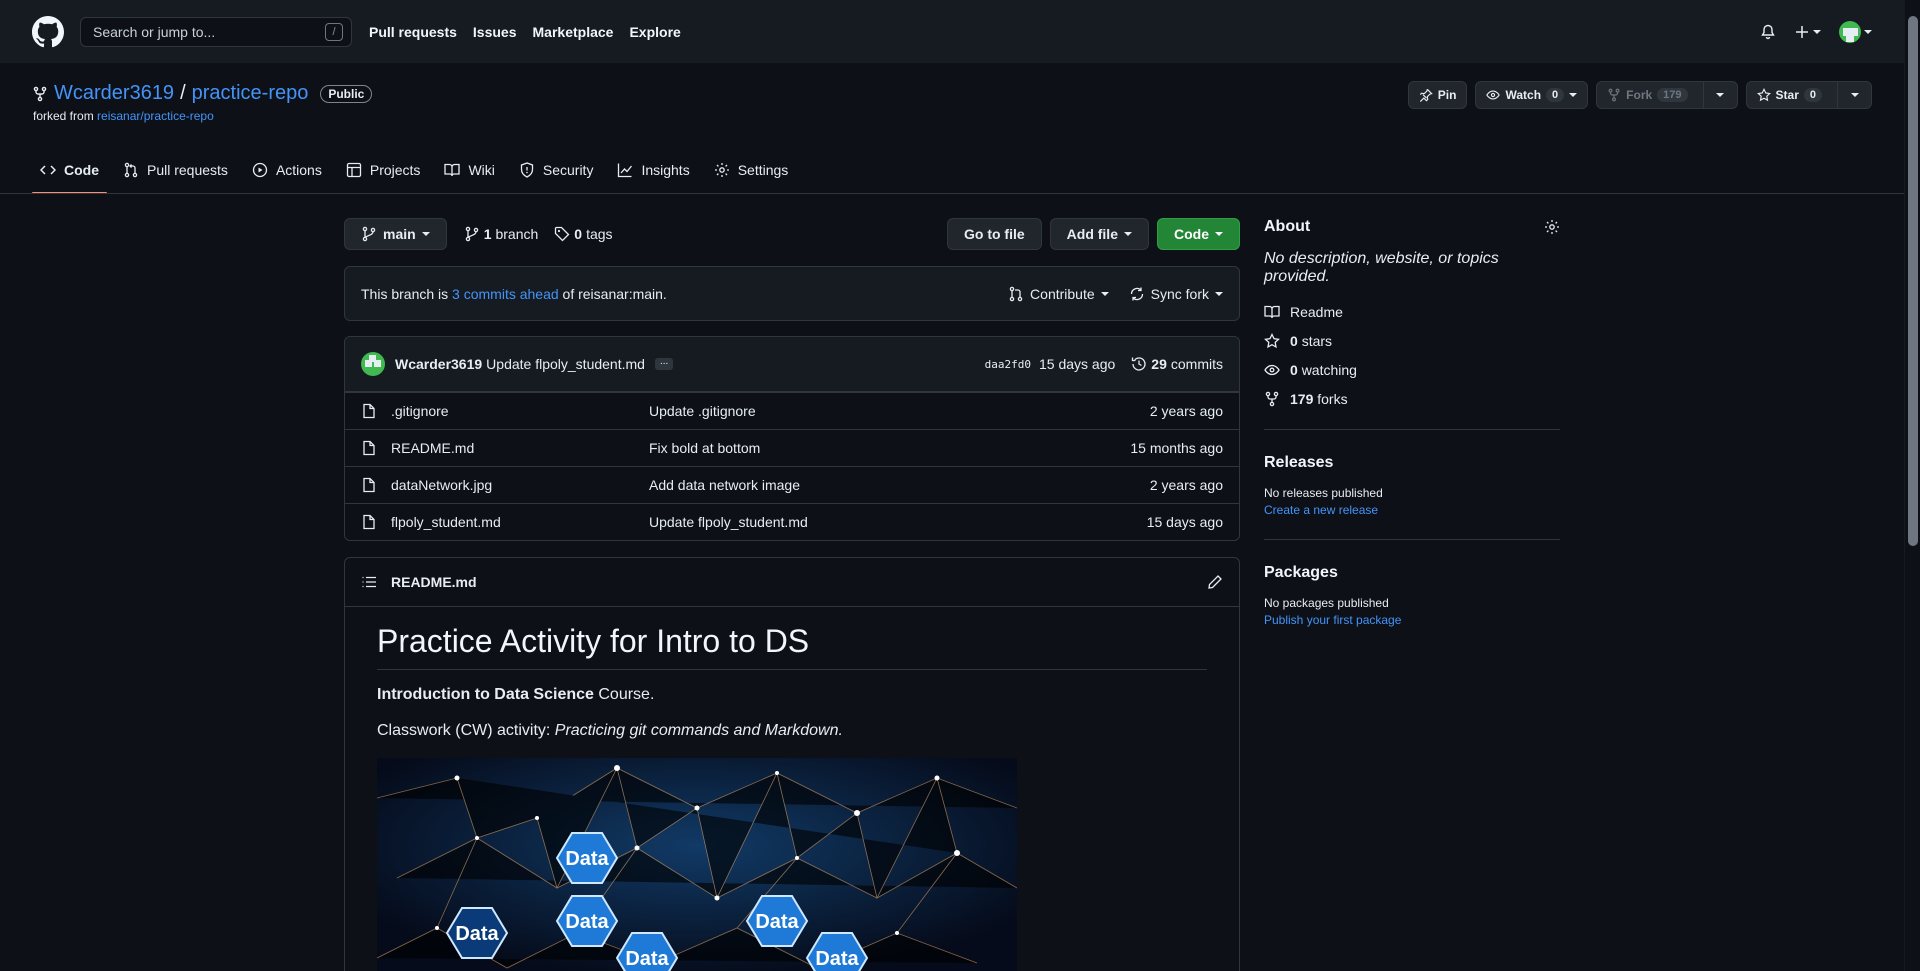 The image size is (1920, 971). What do you see at coordinates (298, 170) in the screenshot?
I see `tab-actions-label: Actions` at bounding box center [298, 170].